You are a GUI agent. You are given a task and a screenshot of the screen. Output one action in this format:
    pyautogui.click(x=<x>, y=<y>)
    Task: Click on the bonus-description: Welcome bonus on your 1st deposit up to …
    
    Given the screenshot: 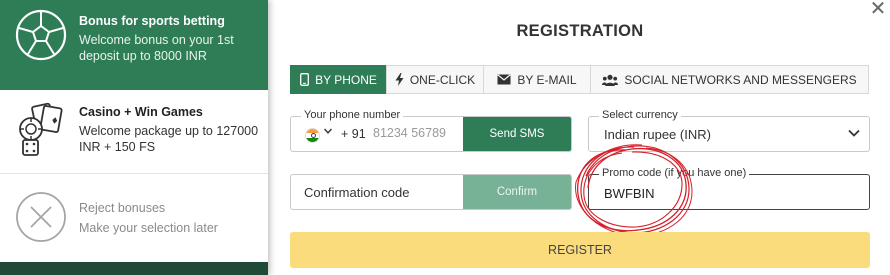 What is the action you would take?
    pyautogui.click(x=156, y=48)
    